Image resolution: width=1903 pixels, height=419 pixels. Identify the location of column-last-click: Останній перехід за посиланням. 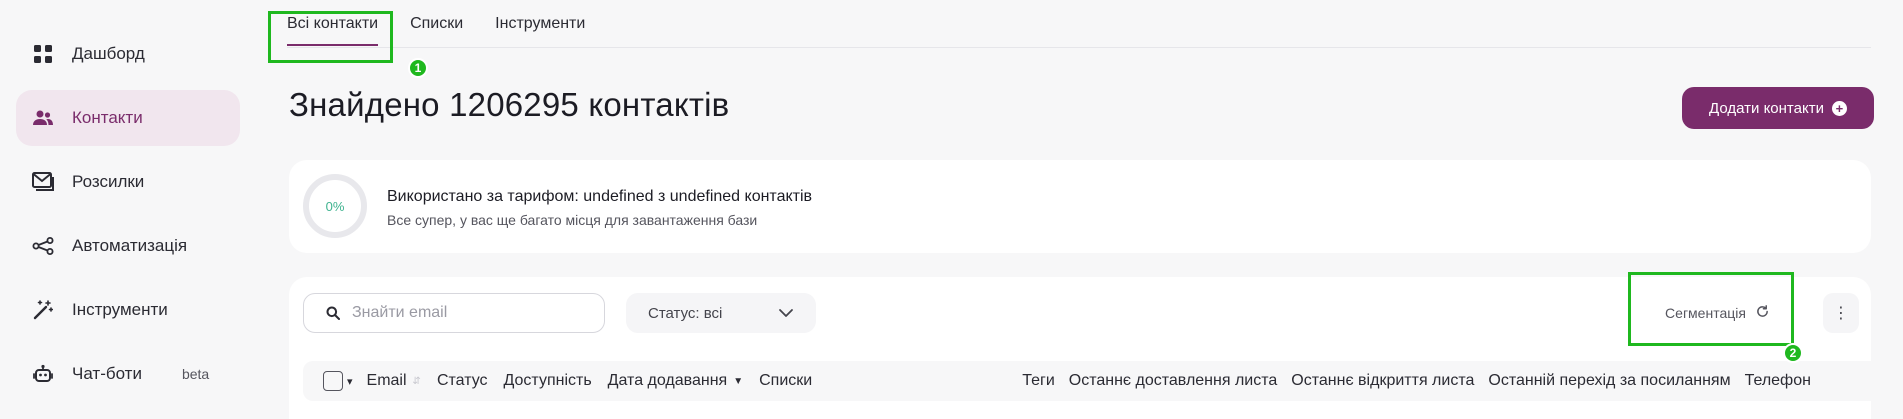
(1609, 381).